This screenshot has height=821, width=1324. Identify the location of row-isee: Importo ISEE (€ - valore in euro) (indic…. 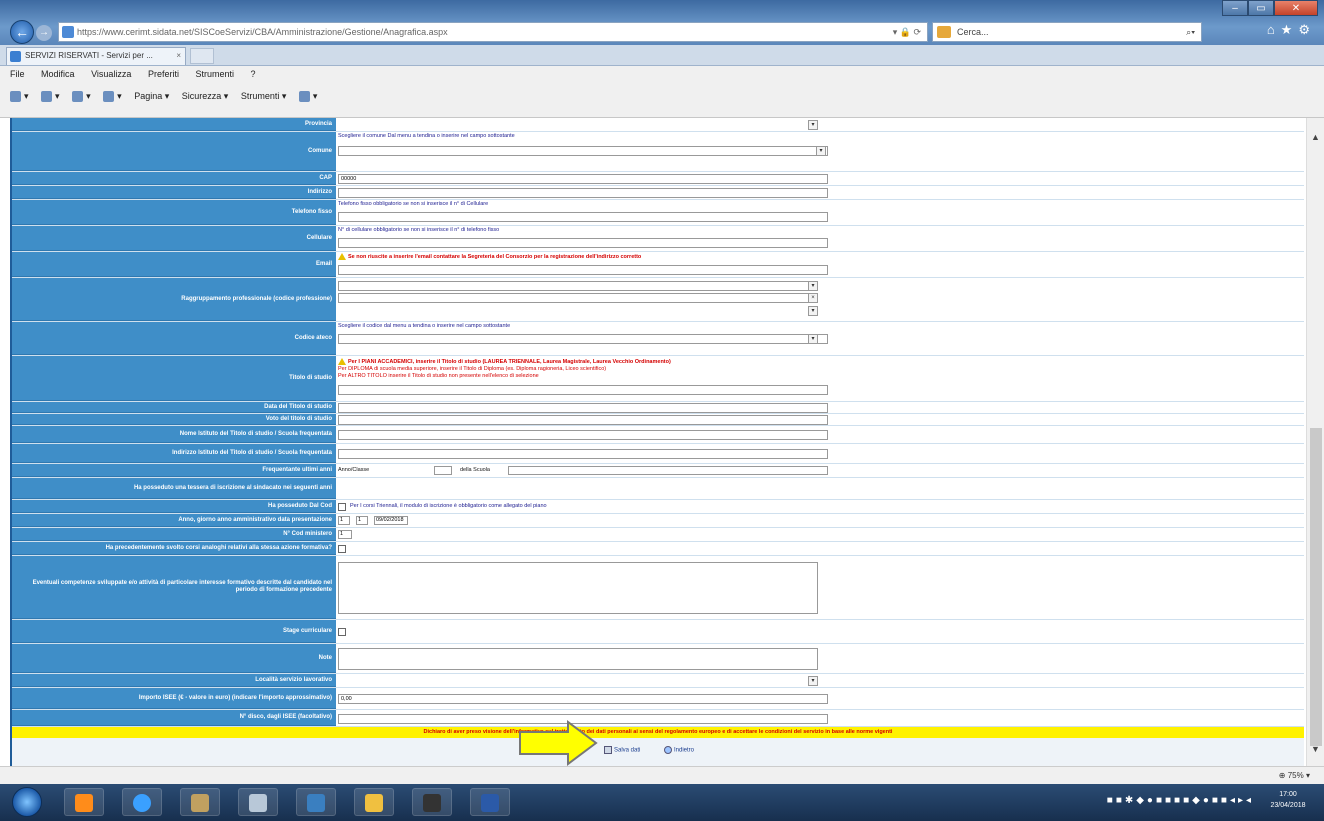
(658, 699).